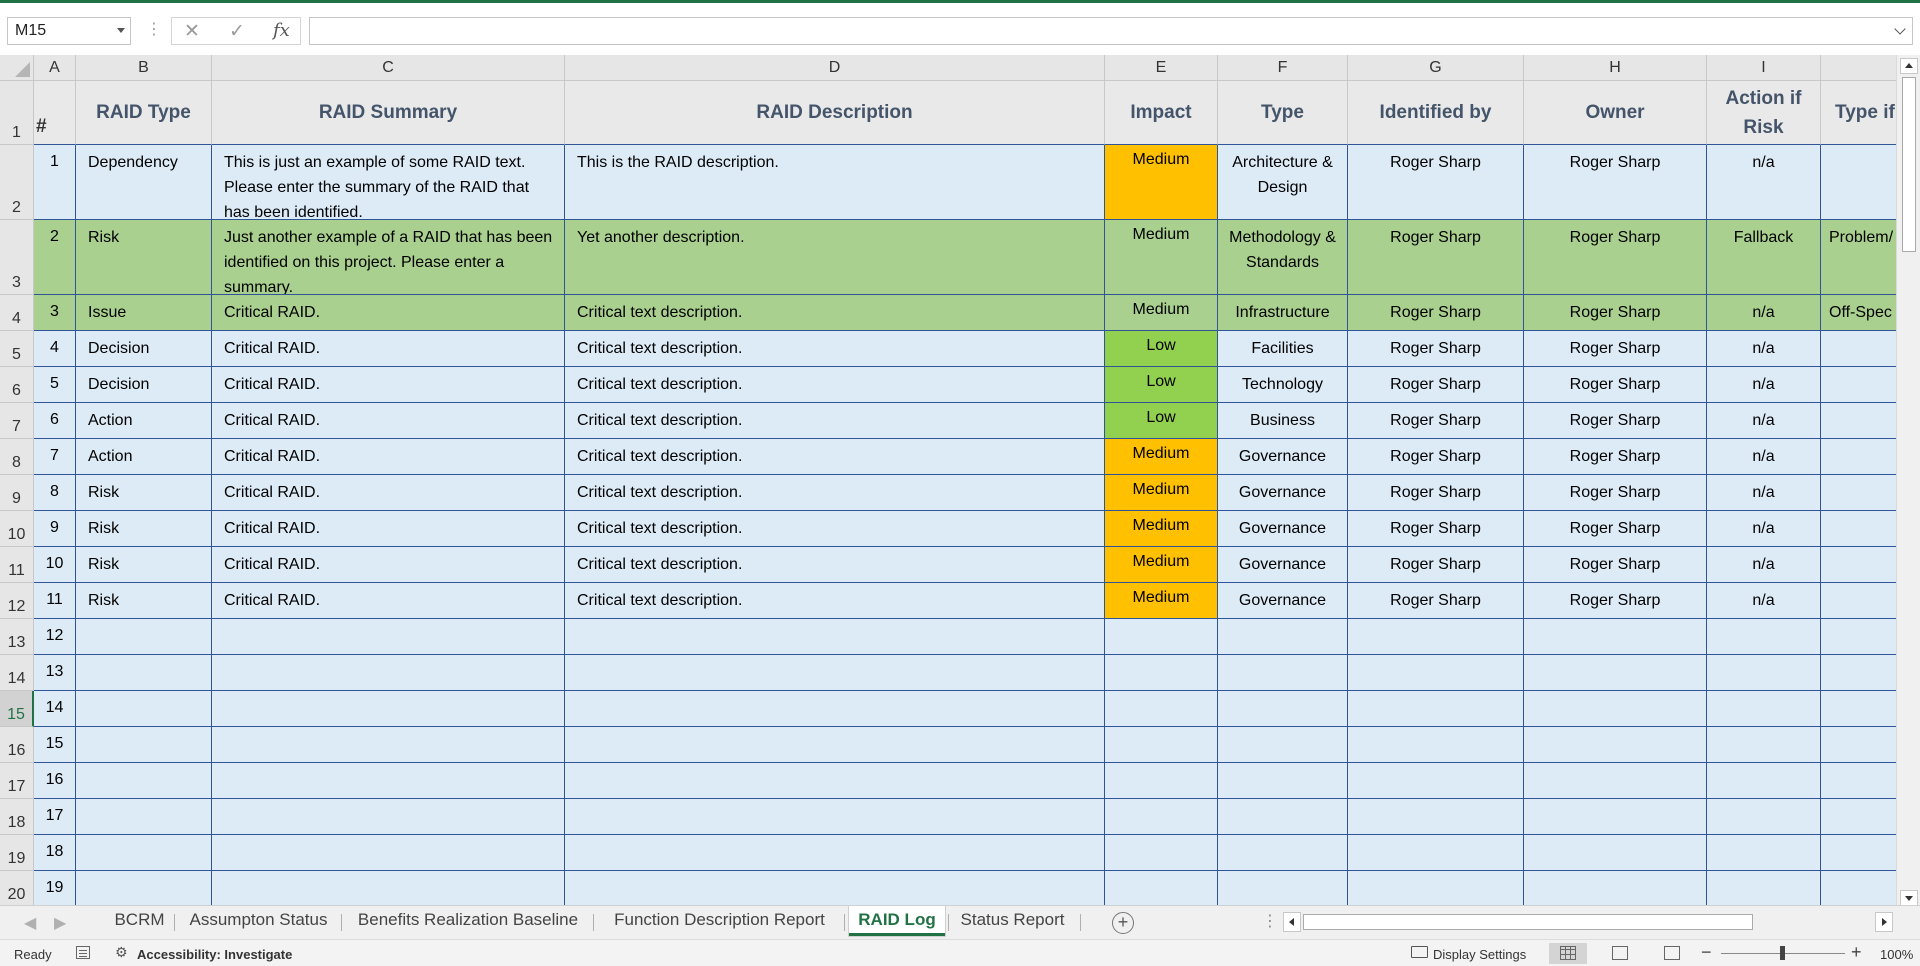 This screenshot has height=966, width=1920. Describe the element at coordinates (83, 952) in the screenshot. I see `macro-recording-icon` at that location.